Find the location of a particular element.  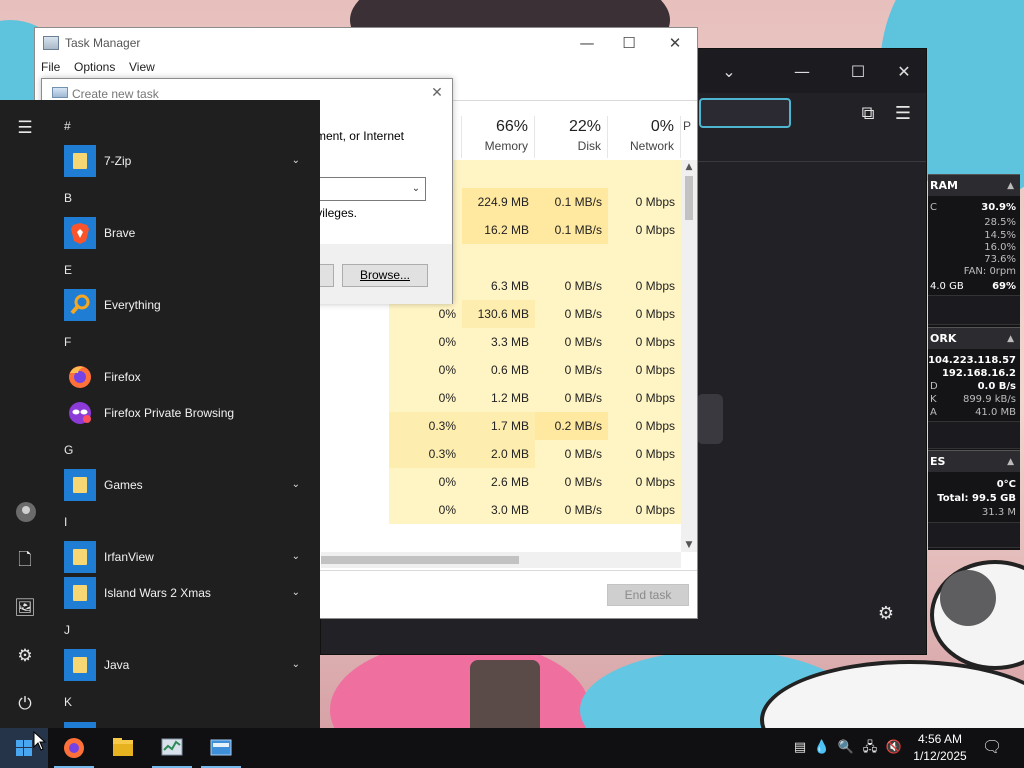

app-label: Island Wars 2 Xmas is located at coordinates (157, 593).